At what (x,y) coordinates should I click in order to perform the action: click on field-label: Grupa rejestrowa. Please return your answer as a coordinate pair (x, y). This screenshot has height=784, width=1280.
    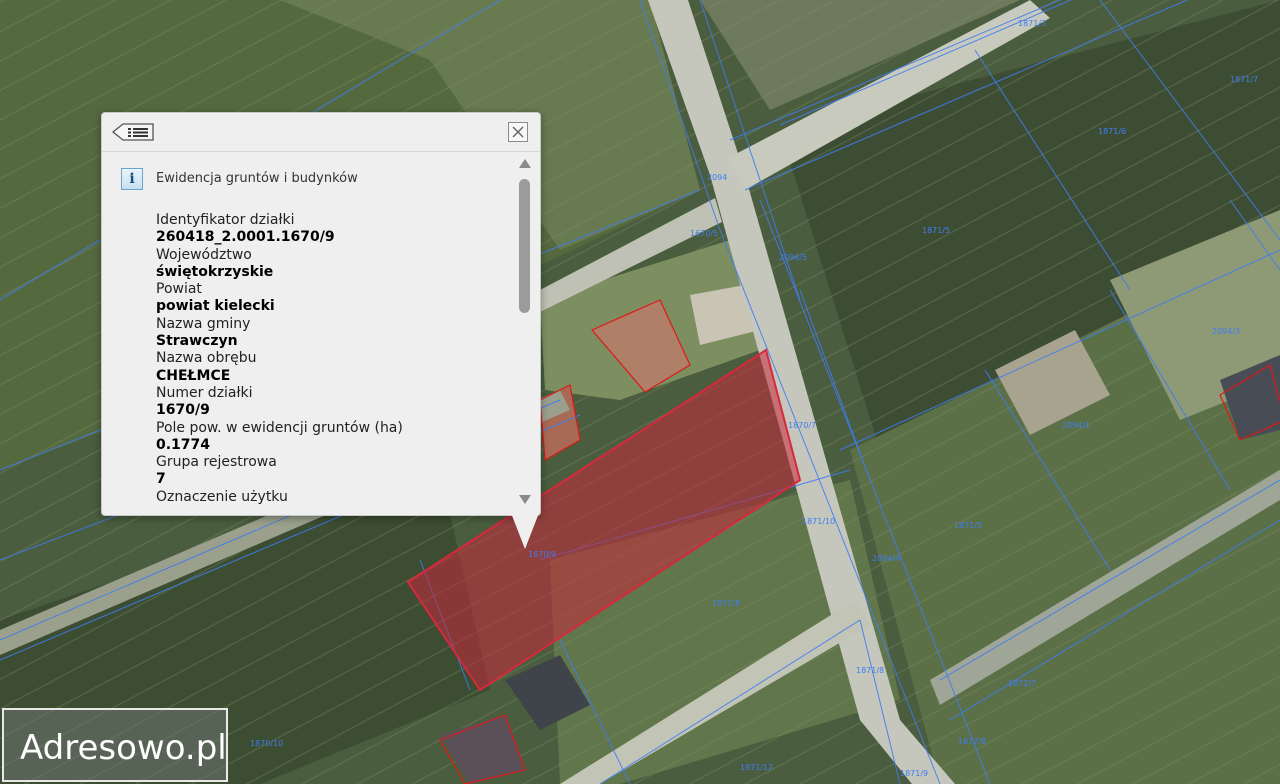
    Looking at the image, I should click on (216, 462).